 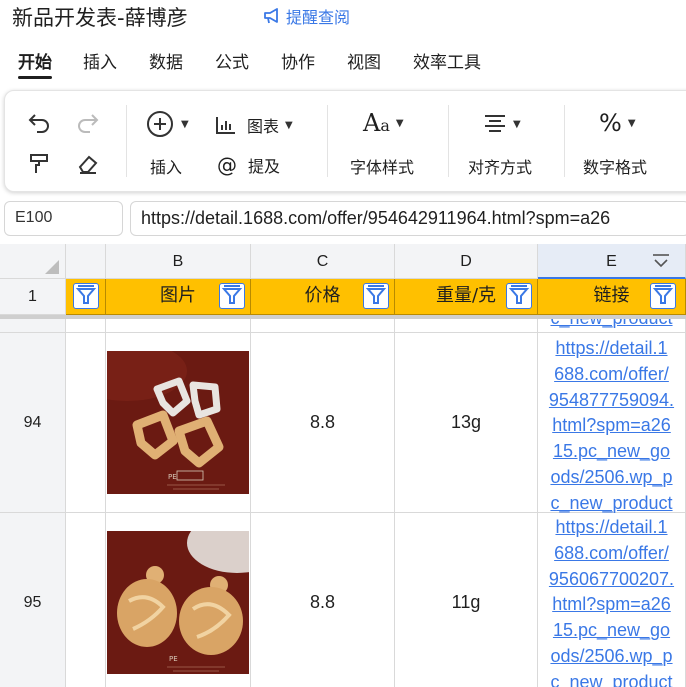 What do you see at coordinates (166, 166) in the screenshot?
I see `insert-label: 插入` at bounding box center [166, 166].